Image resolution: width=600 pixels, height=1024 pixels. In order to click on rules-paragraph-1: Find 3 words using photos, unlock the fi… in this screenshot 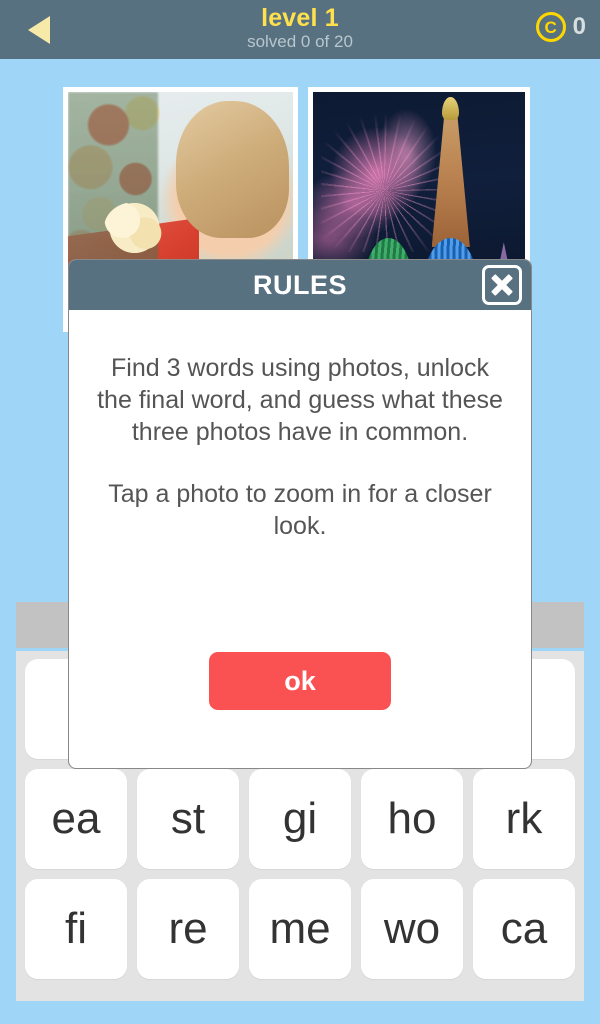, I will do `click(300, 400)`.